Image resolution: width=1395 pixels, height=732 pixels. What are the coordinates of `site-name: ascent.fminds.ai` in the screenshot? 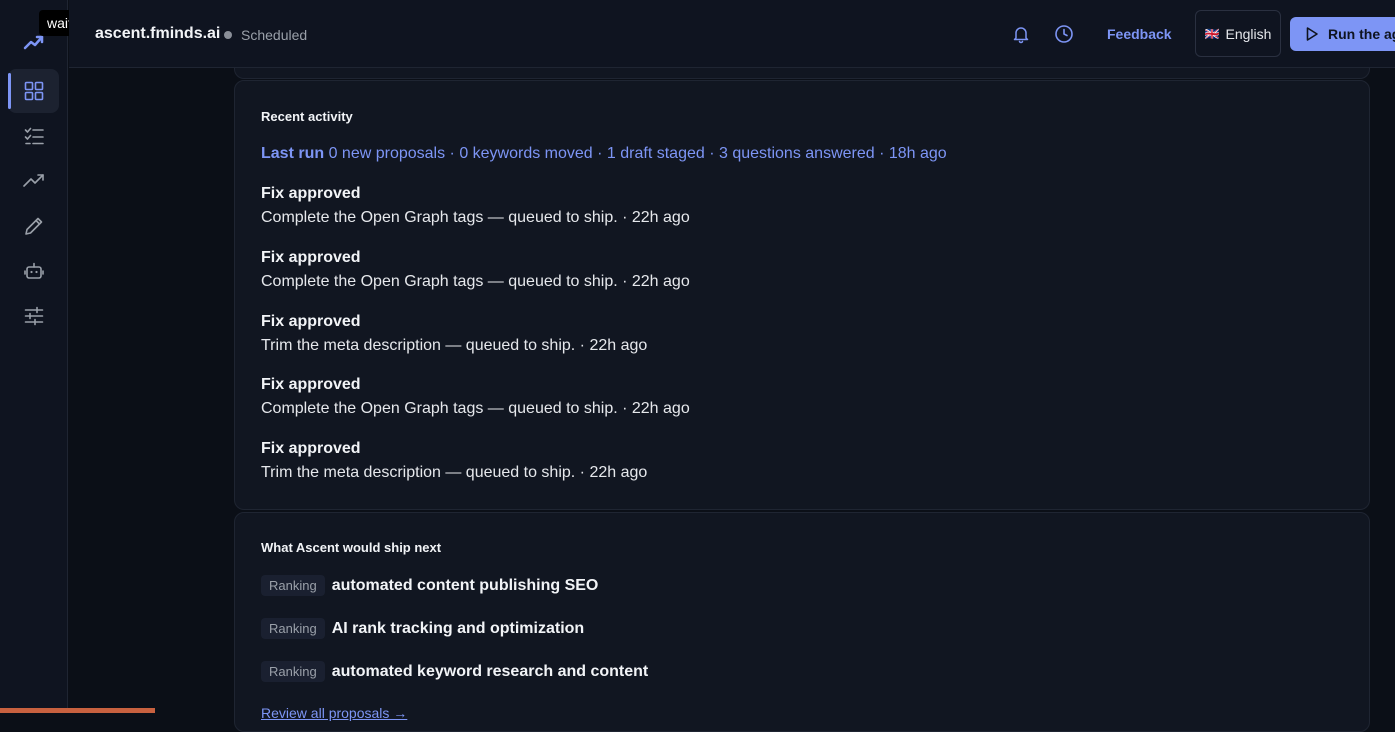 It's located at (158, 33).